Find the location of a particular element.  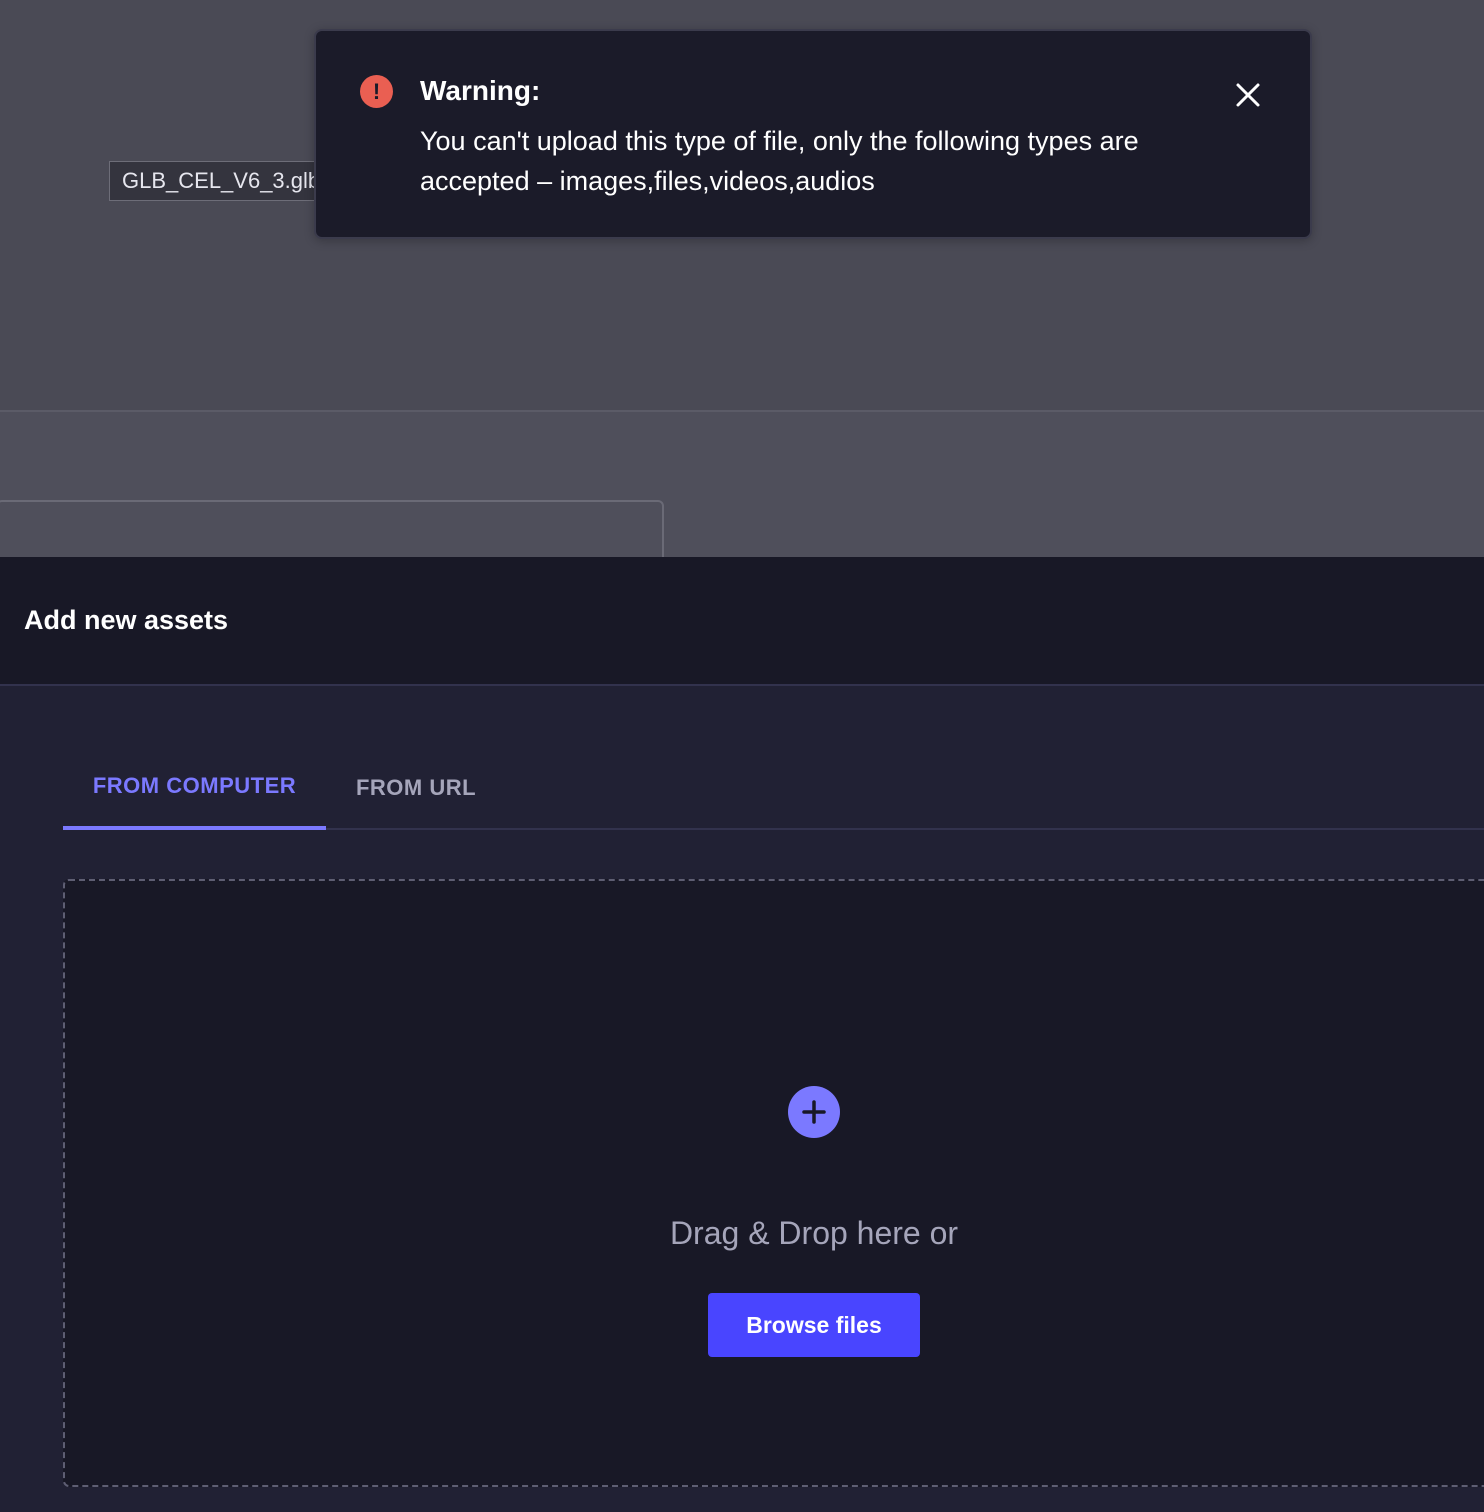

dragged-file-label: GLB_CEL_V6_3.glb is located at coordinates (221, 181).